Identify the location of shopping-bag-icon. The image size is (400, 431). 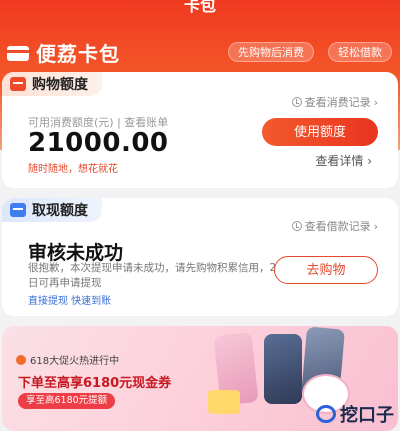
(18, 84).